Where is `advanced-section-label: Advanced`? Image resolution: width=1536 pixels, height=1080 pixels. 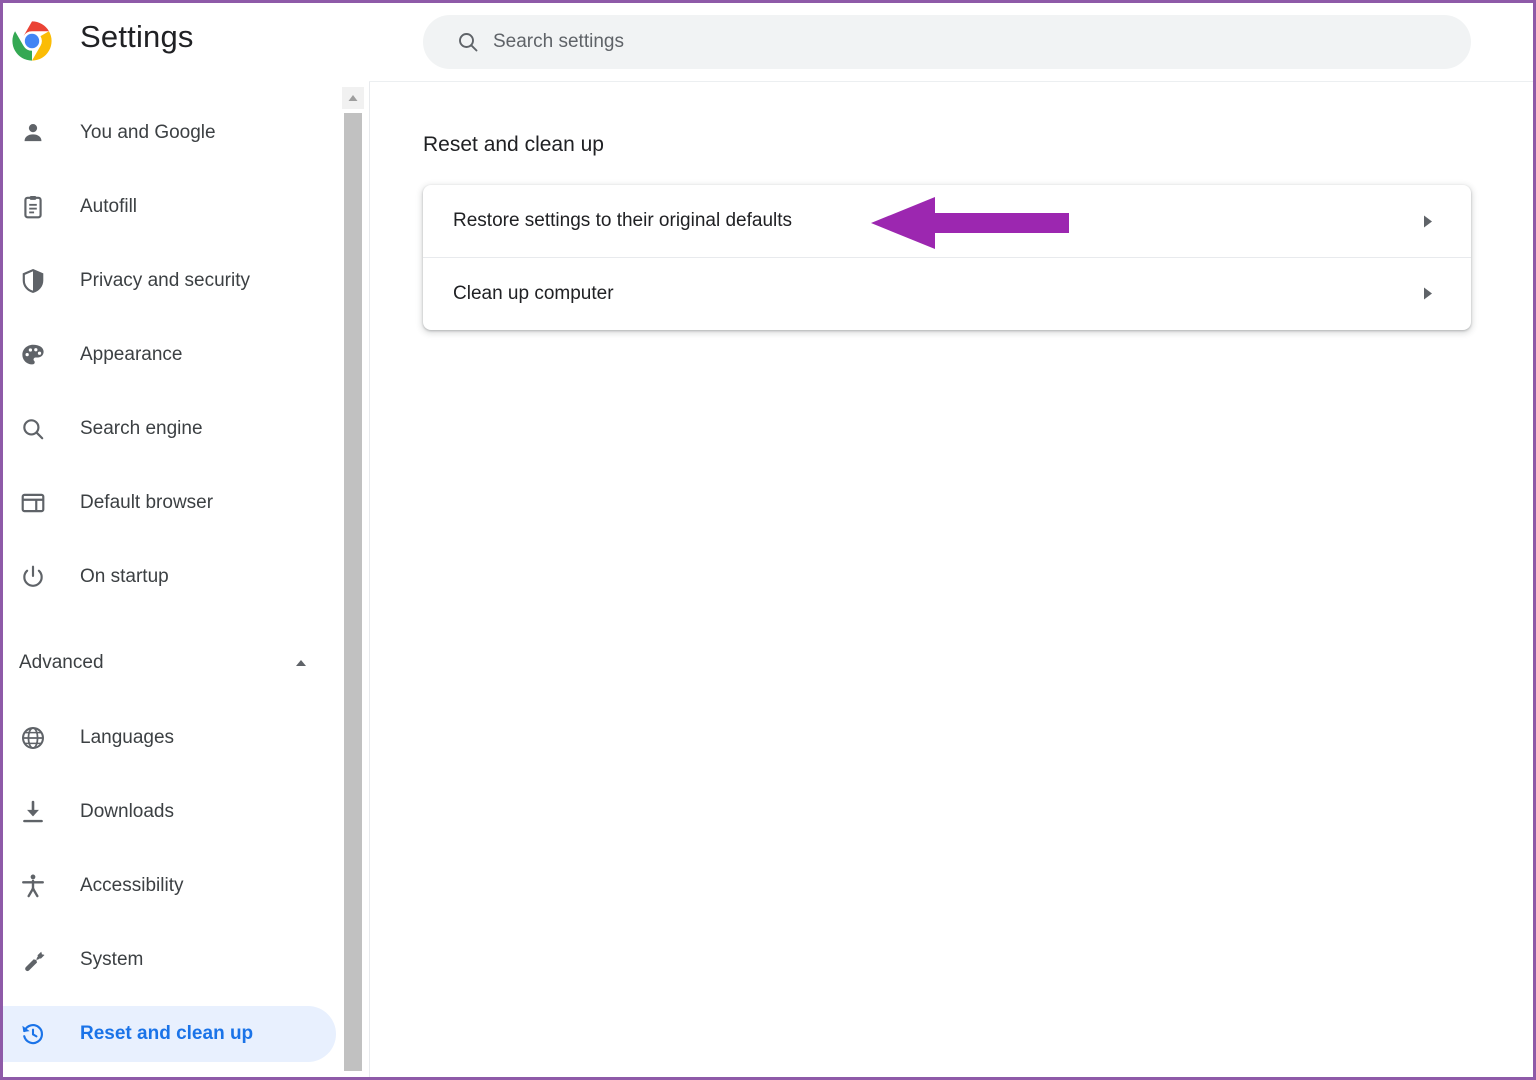
advanced-section-label: Advanced is located at coordinates (61, 662).